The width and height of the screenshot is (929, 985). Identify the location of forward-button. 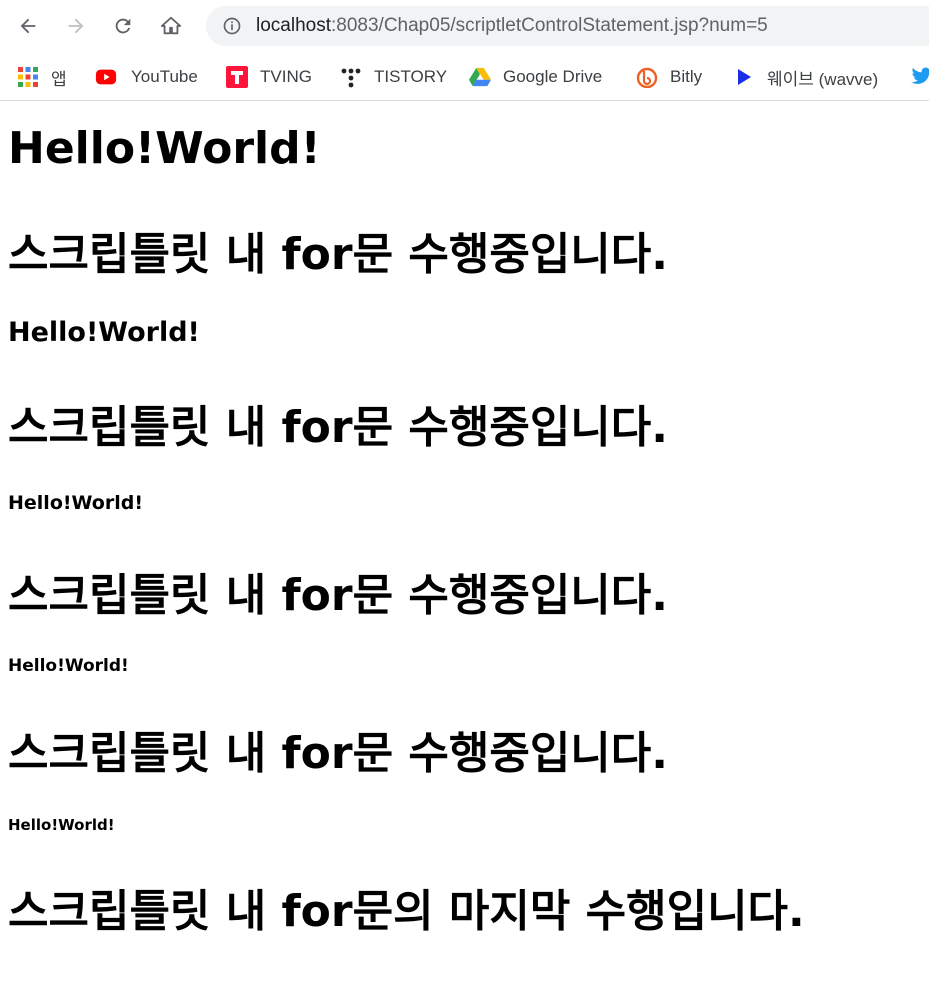
(76, 26).